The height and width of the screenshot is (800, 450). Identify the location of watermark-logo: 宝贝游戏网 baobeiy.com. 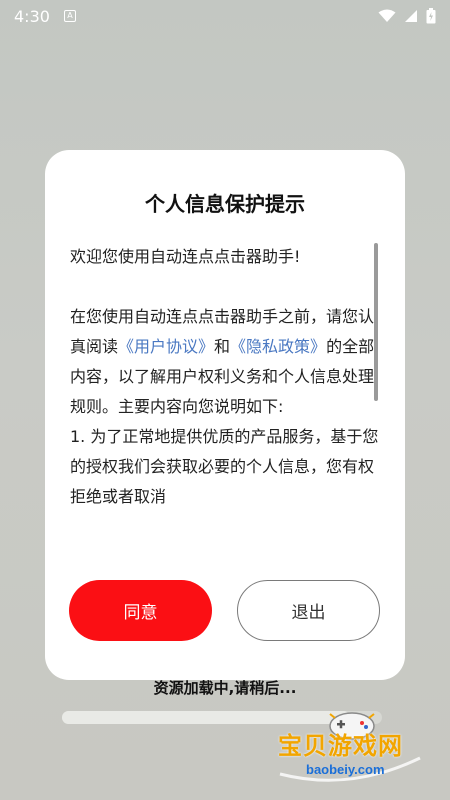
(355, 748).